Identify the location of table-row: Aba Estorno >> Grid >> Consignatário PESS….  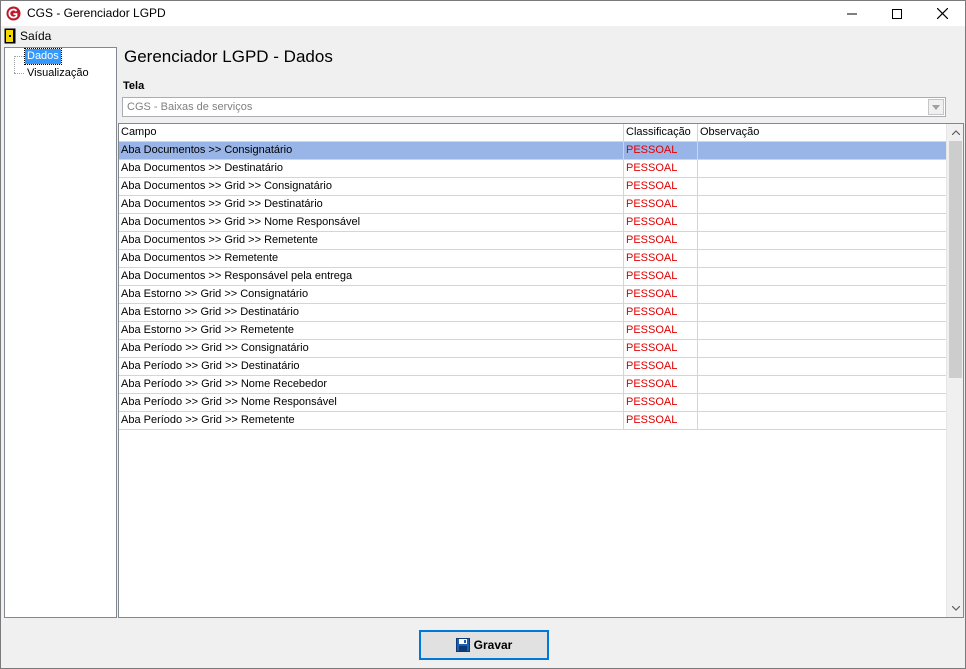
(533, 295).